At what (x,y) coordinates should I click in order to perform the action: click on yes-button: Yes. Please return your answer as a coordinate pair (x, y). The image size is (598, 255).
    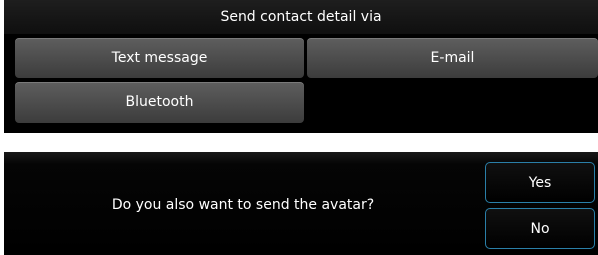
    Looking at the image, I should click on (540, 182).